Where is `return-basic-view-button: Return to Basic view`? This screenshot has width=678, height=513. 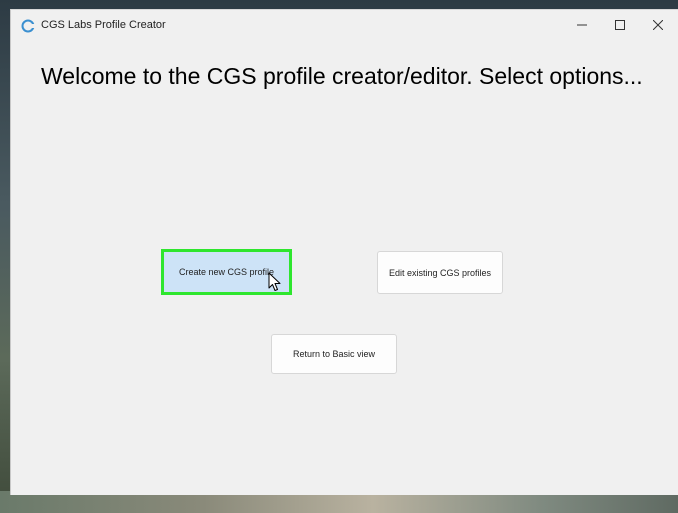
return-basic-view-button: Return to Basic view is located at coordinates (334, 354).